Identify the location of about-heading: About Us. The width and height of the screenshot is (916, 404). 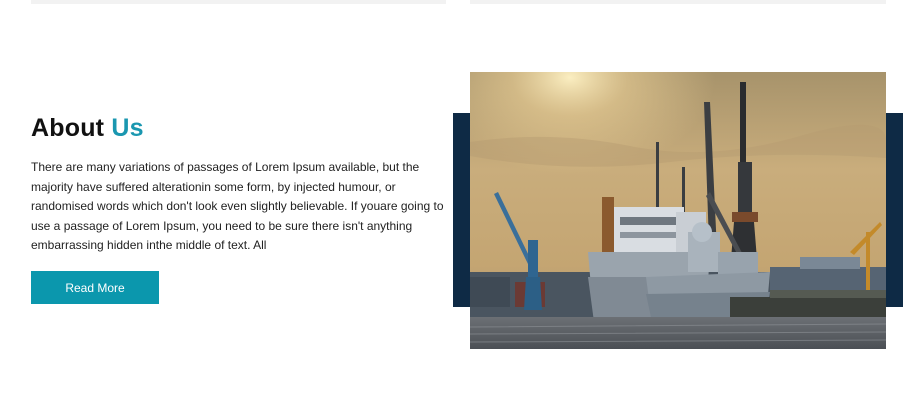
(87, 128).